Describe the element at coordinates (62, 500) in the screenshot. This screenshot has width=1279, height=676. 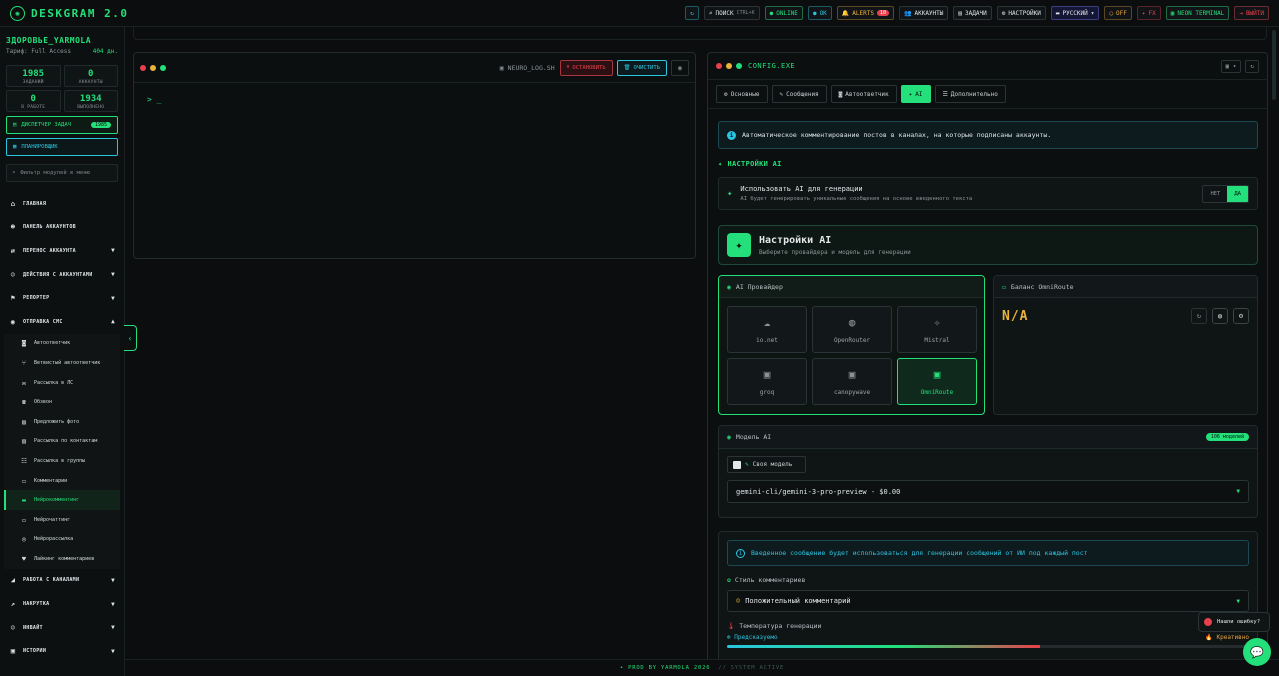
I see `submenu-item-active: ▬ Нейрокомментинг` at that location.